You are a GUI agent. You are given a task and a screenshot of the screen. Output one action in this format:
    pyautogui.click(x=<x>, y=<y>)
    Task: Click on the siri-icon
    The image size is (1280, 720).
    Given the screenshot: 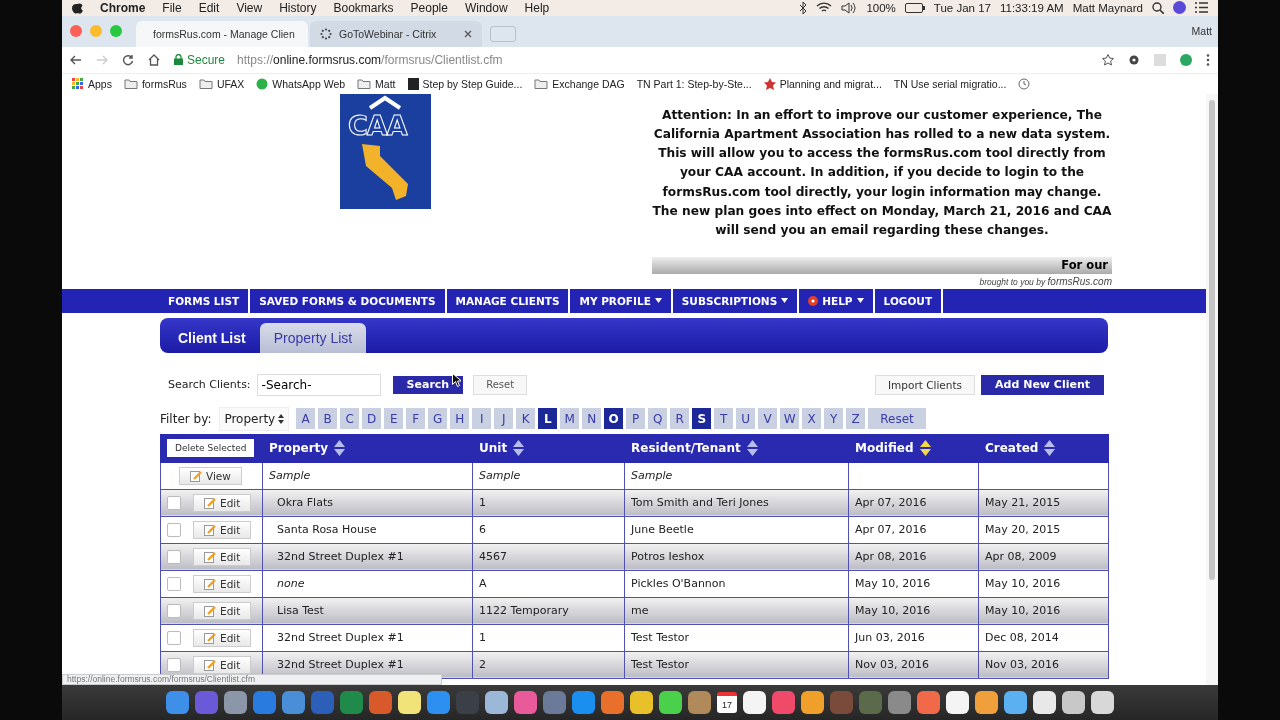 What is the action you would take?
    pyautogui.click(x=1179, y=8)
    